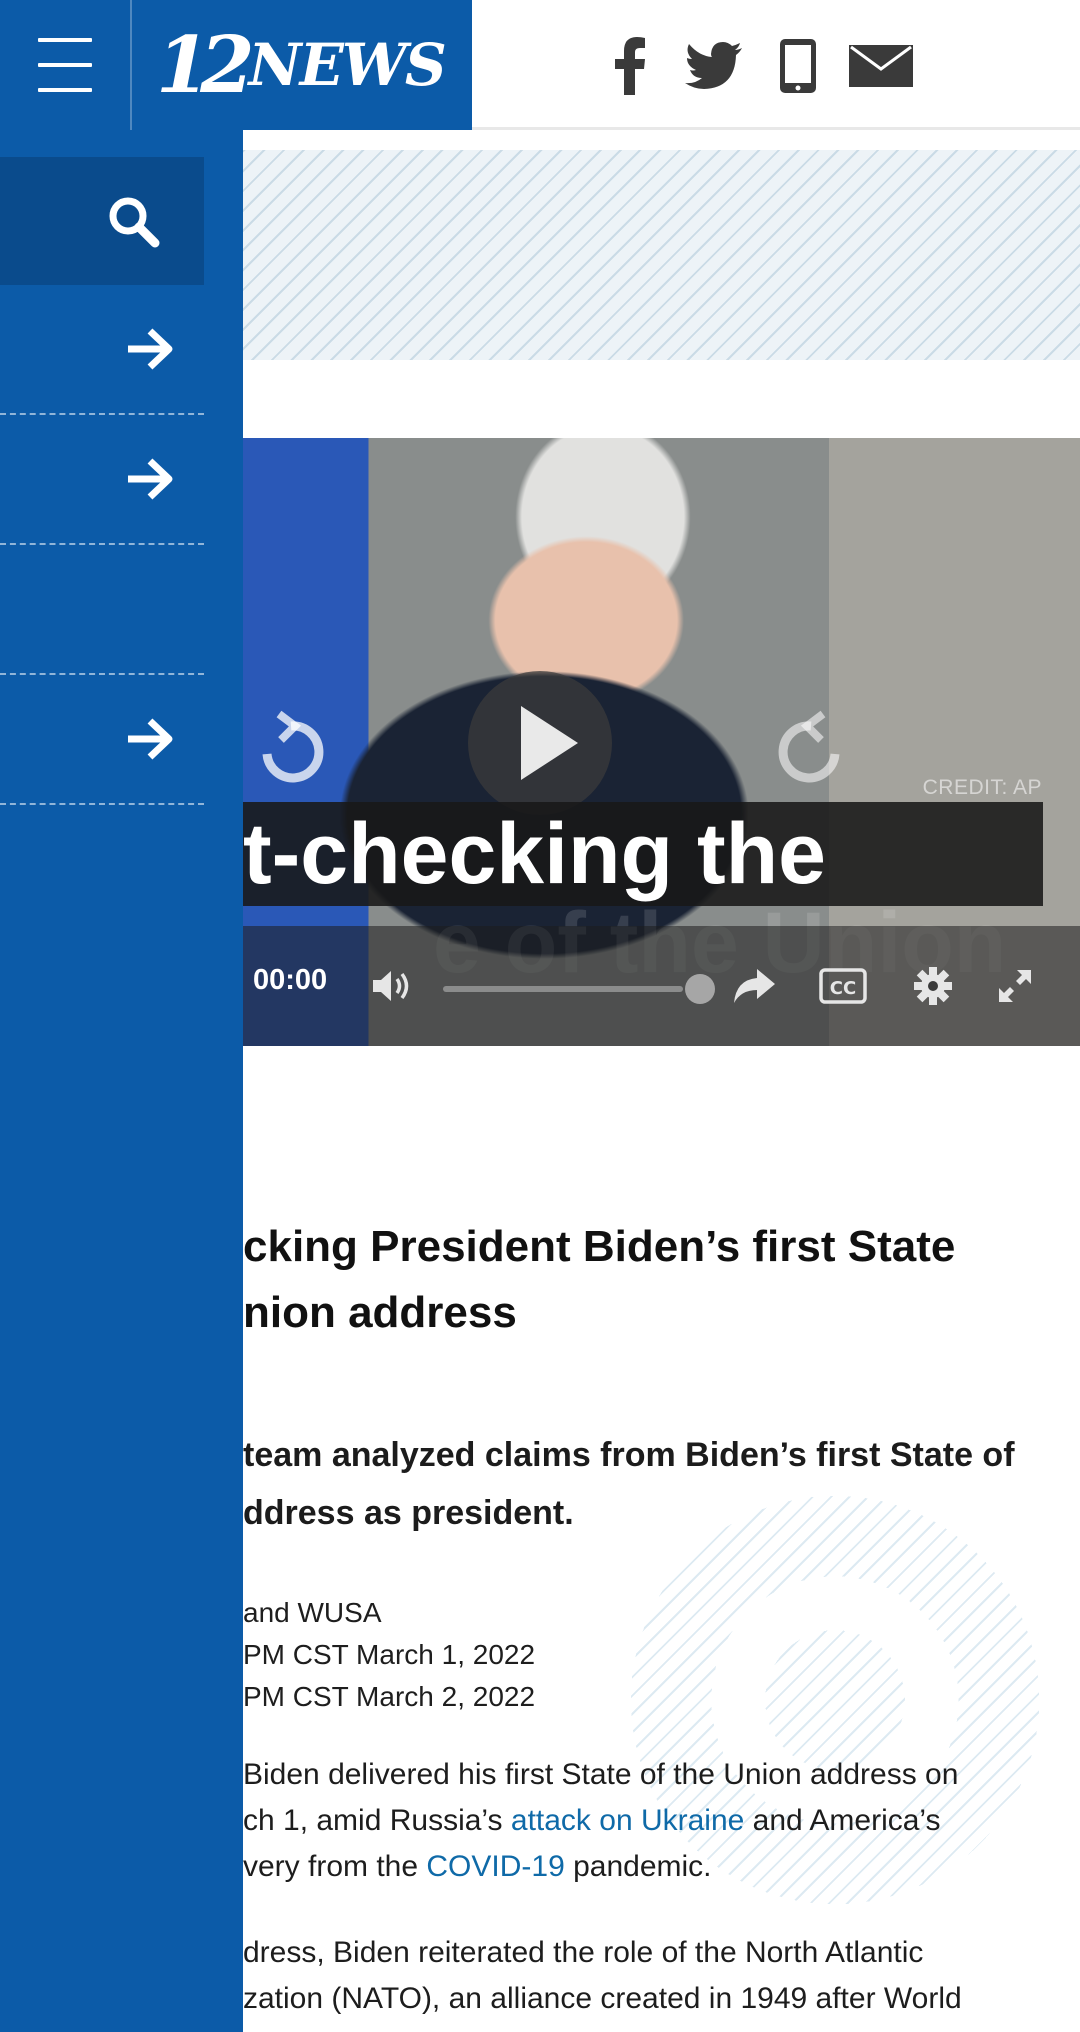  What do you see at coordinates (1015, 986) in the screenshot?
I see `fullscreen-icon` at bounding box center [1015, 986].